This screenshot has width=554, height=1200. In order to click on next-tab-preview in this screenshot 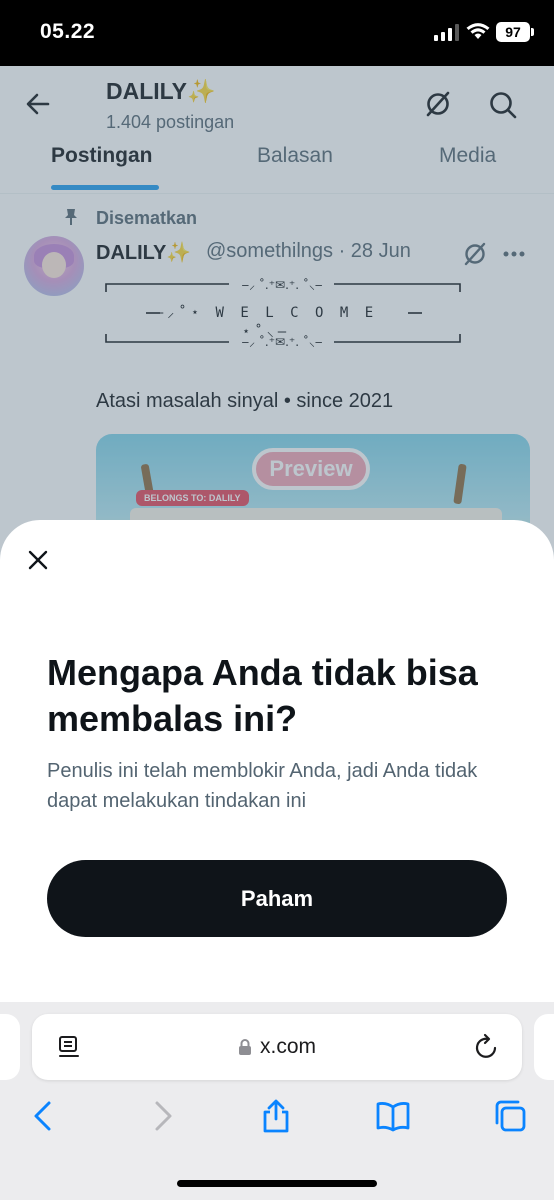, I will do `click(544, 1047)`.